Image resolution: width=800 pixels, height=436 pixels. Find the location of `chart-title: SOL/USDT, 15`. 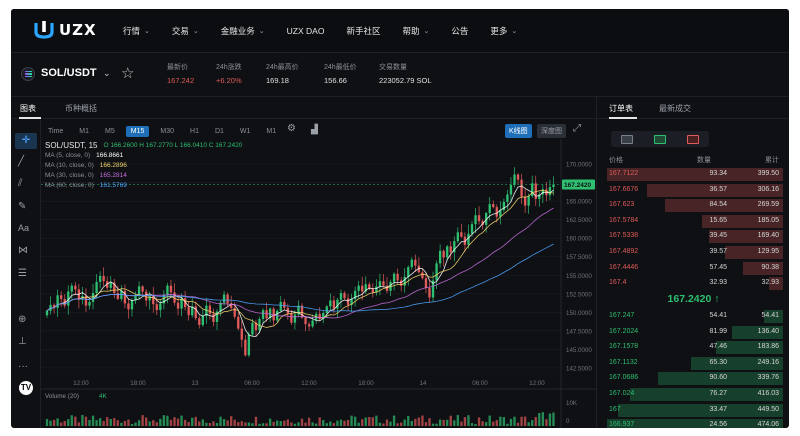

chart-title: SOL/USDT, 15 is located at coordinates (71, 145).